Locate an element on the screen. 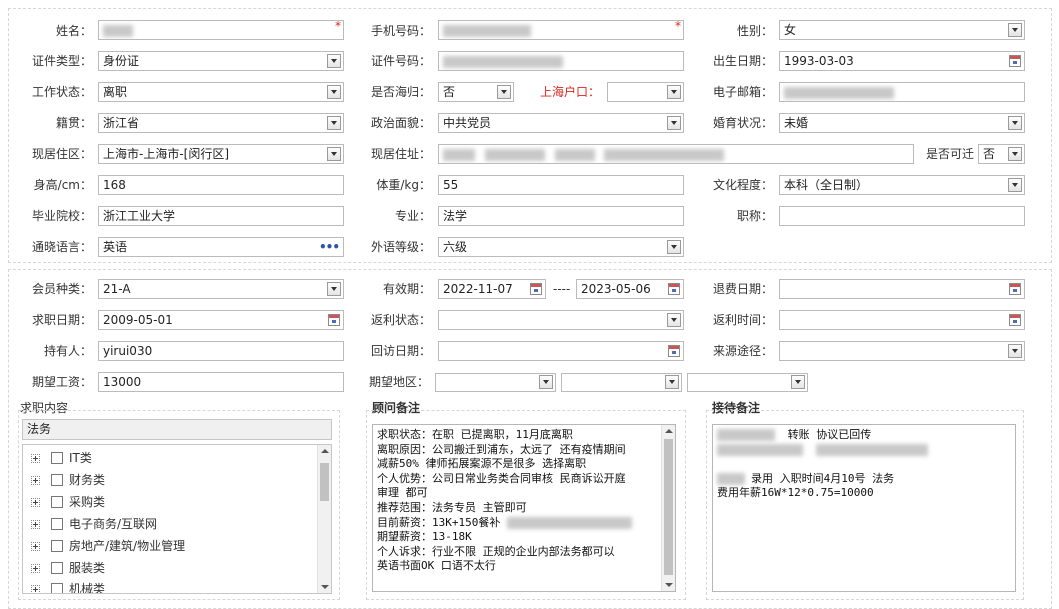 The height and width of the screenshot is (609, 1059). birth-date-input: 1993-03-03 is located at coordinates (902, 61).